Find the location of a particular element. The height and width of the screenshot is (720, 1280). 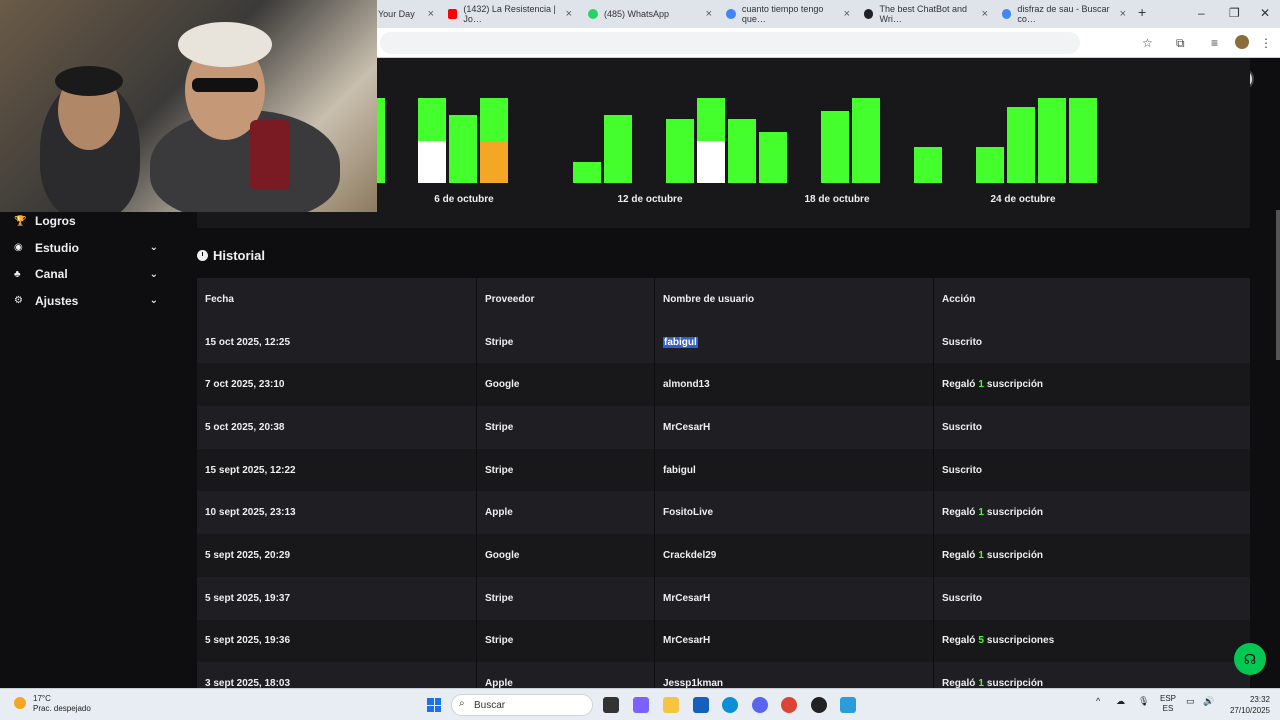

restore-button: ❐ is located at coordinates (1234, 13).